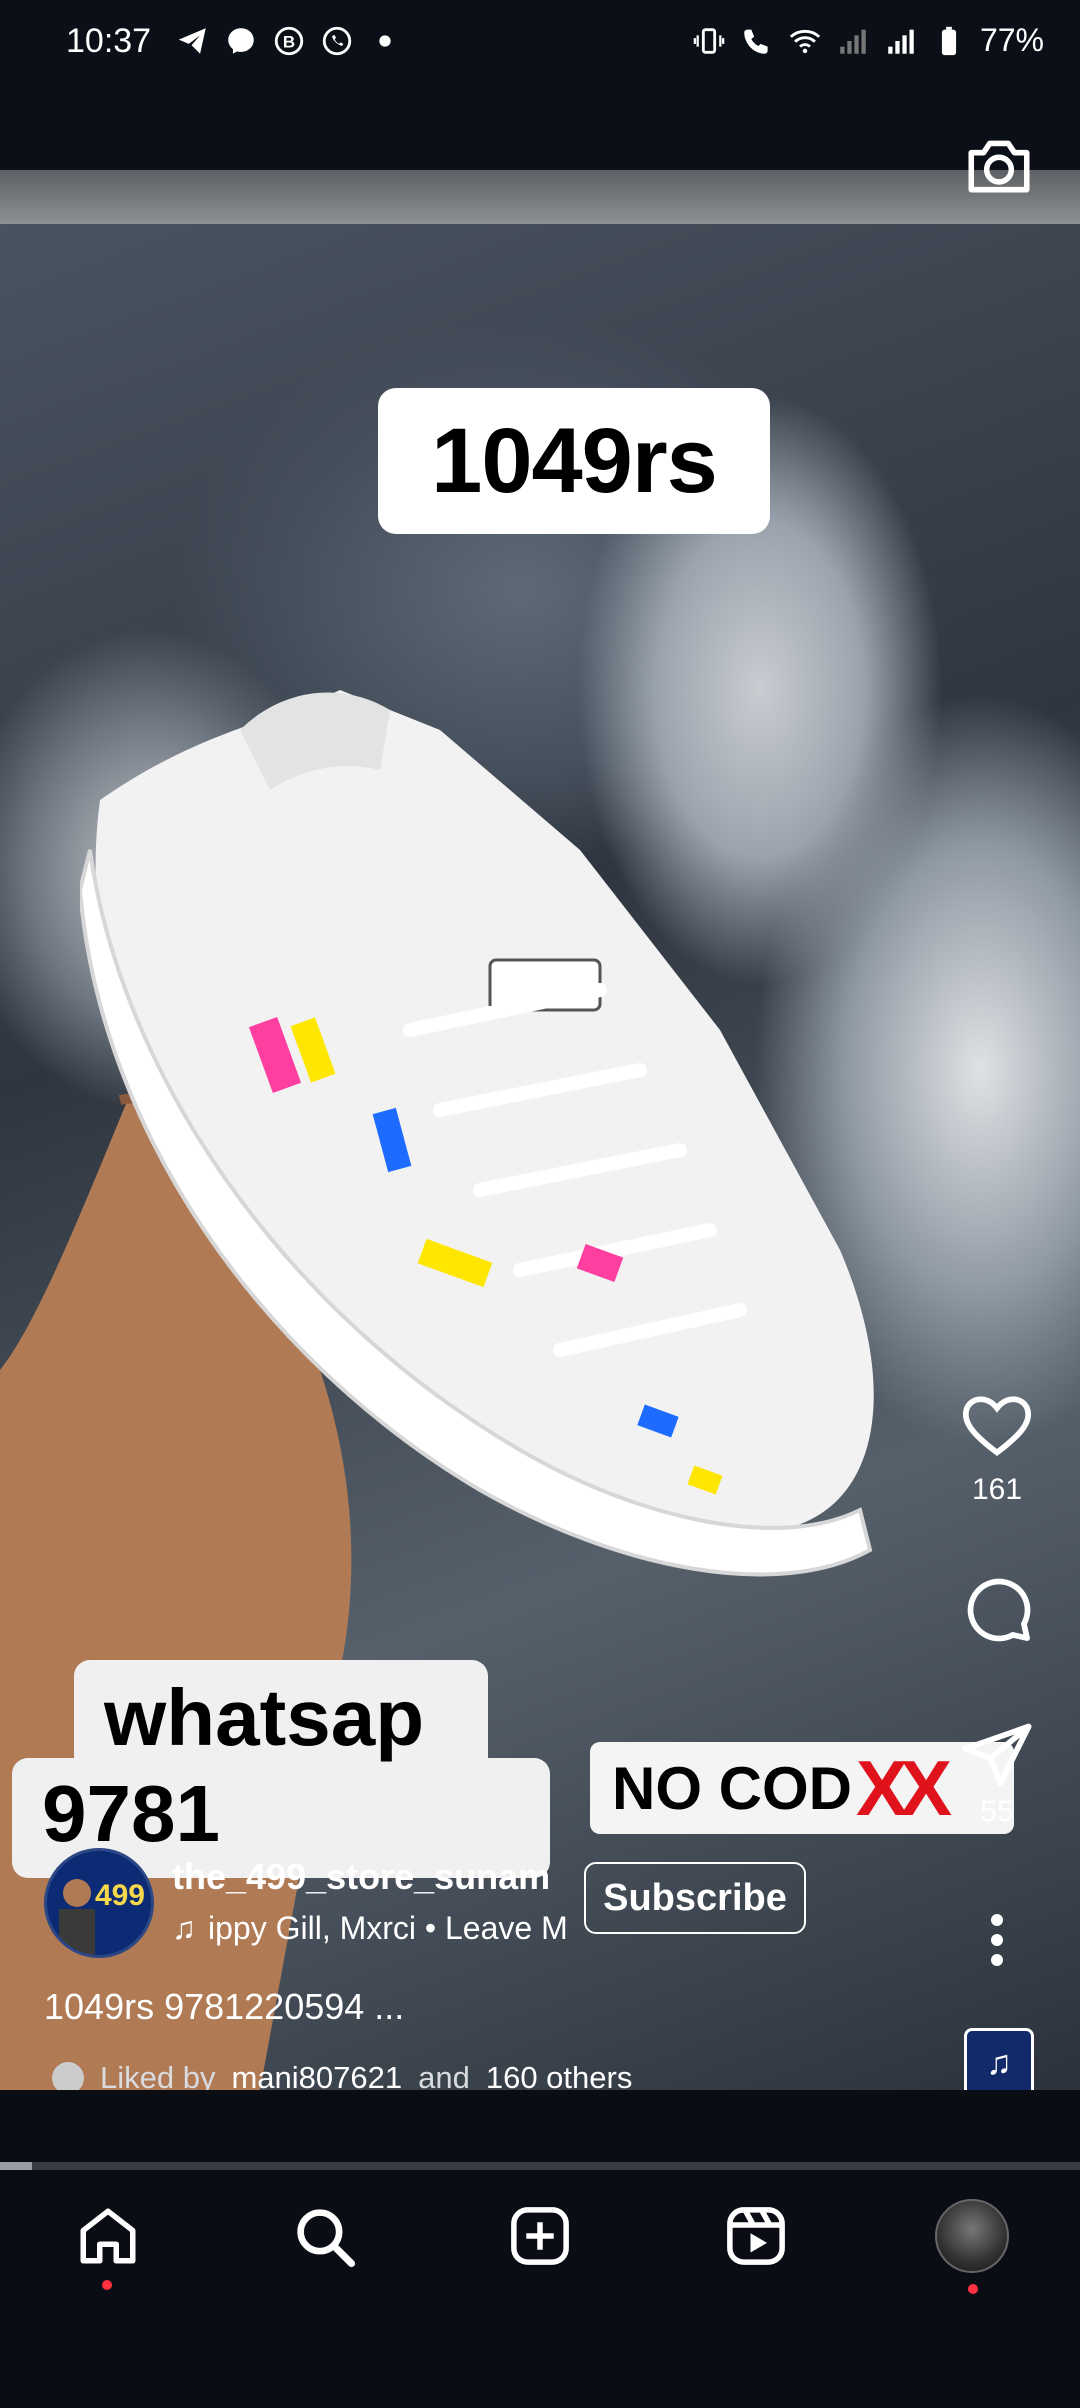 The height and width of the screenshot is (2408, 1080). I want to click on notification-icons: B, so click(289, 41).